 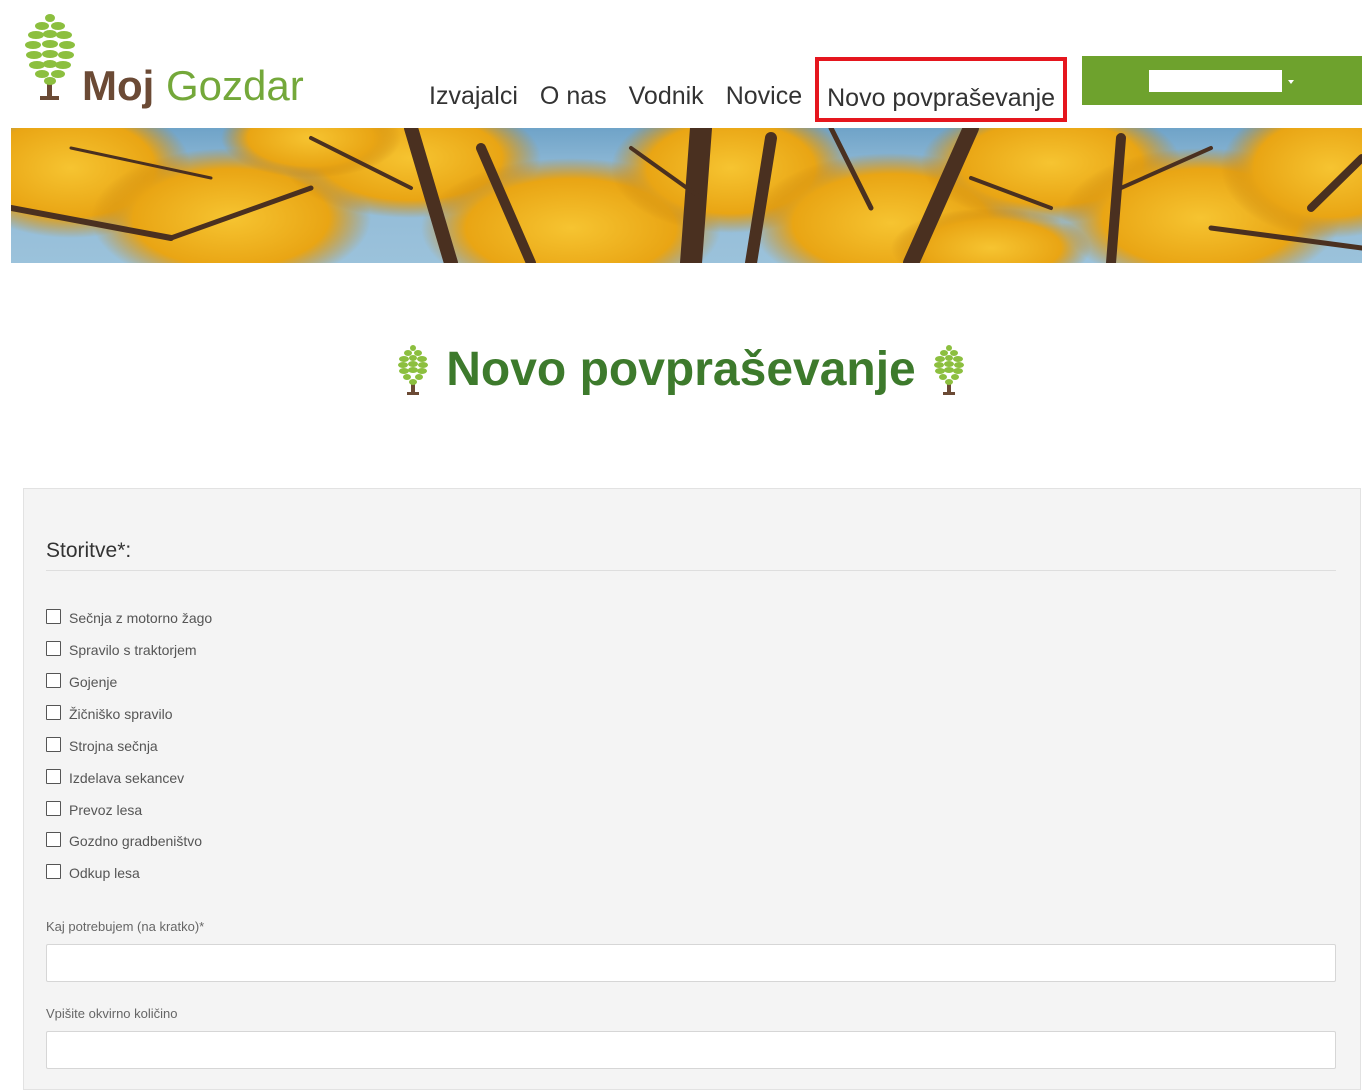 What do you see at coordinates (1215, 81) in the screenshot?
I see `user-name-field` at bounding box center [1215, 81].